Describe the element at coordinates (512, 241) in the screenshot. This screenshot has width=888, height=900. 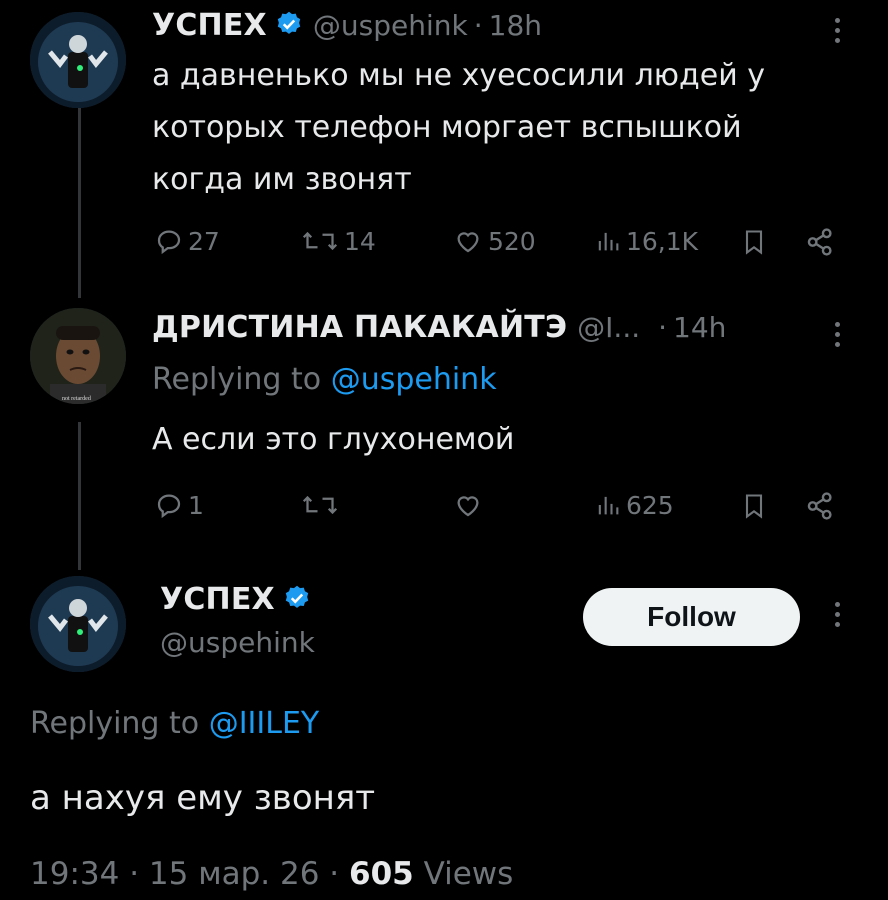
I see `like-count: 520` at that location.